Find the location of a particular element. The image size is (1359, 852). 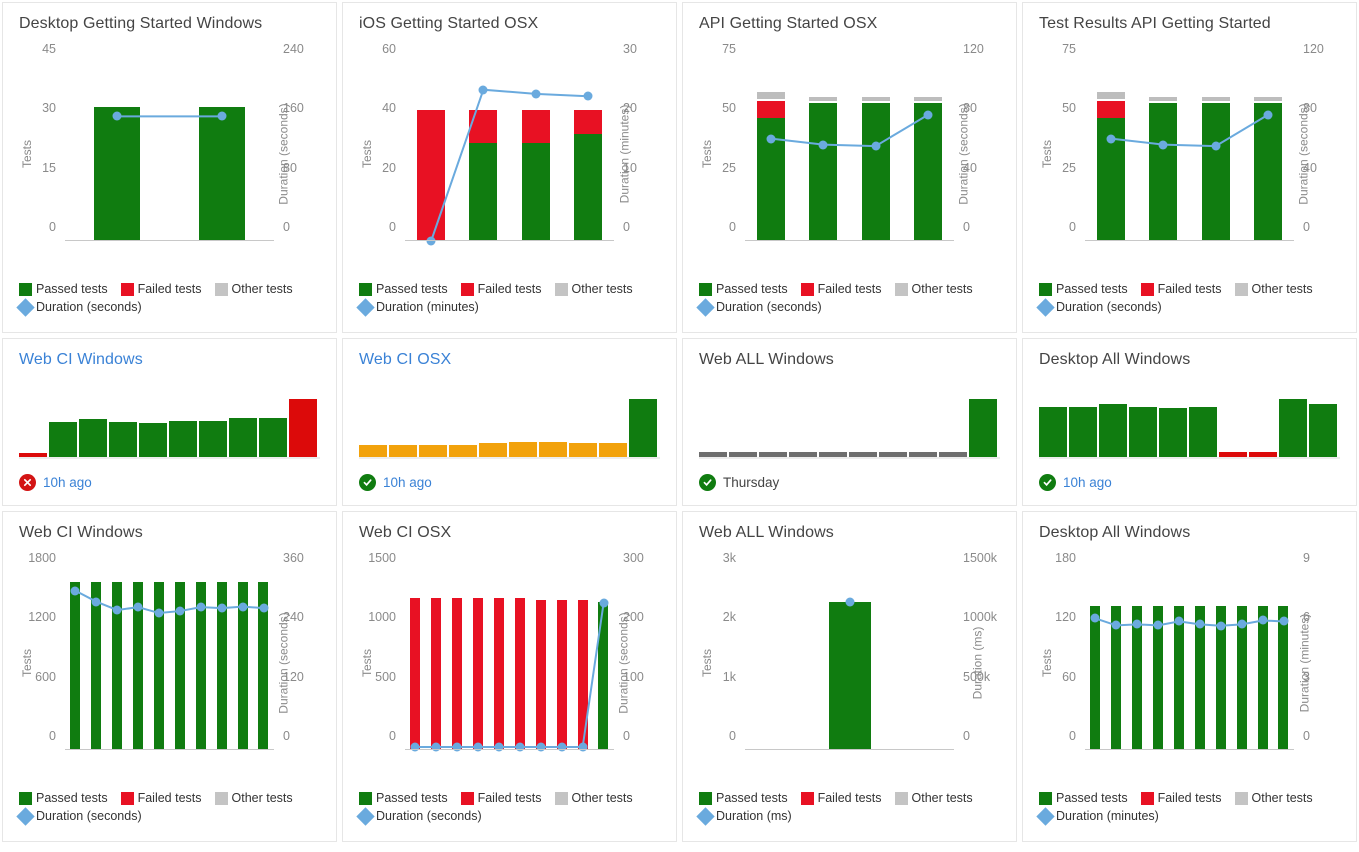

card-web-ci-windows-spark: Web CI Windows 10h ago is located at coordinates (169, 422).